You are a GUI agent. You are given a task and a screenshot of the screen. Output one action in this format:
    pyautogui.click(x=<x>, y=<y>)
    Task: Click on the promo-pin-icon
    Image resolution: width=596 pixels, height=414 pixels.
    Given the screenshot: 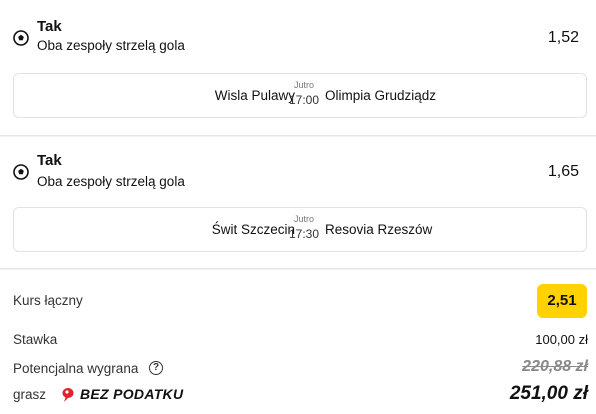 What is the action you would take?
    pyautogui.click(x=68, y=395)
    